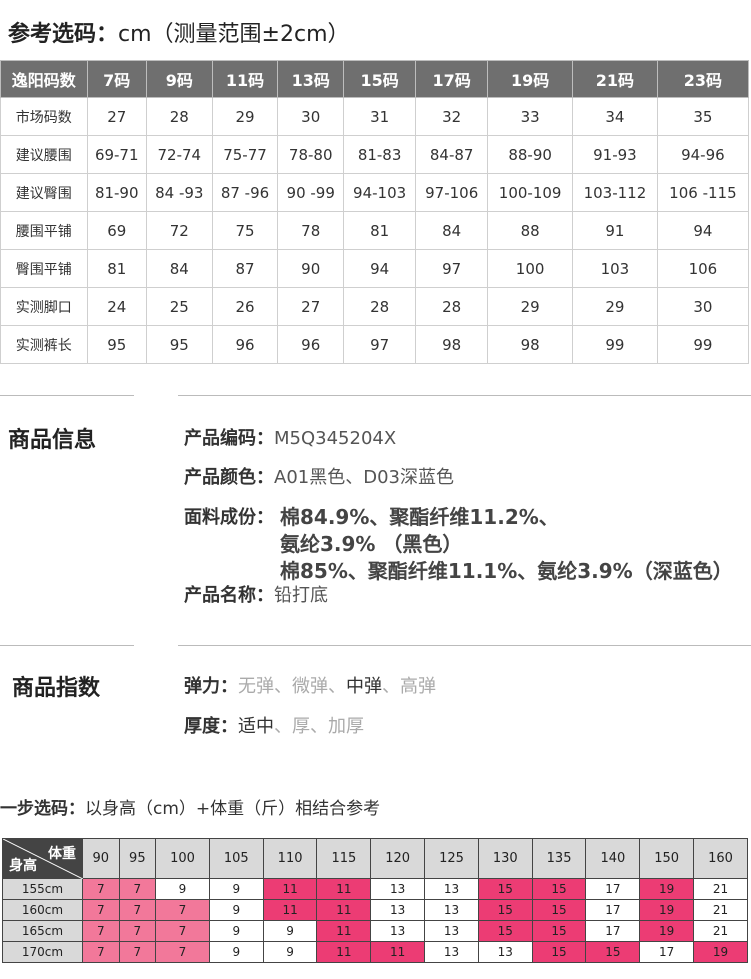 Image resolution: width=751 pixels, height=979 pixels. What do you see at coordinates (63, 34) in the screenshot?
I see `size-reference-label: 参考选码：` at bounding box center [63, 34].